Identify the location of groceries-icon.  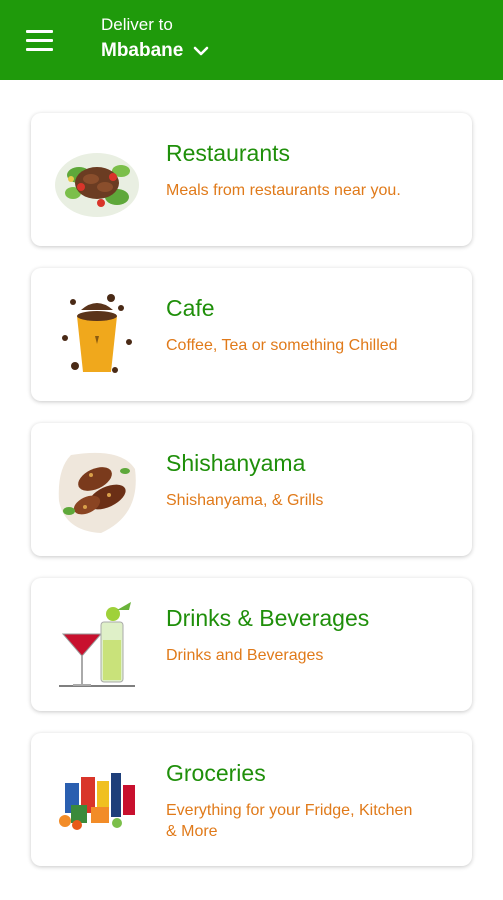
(97, 801).